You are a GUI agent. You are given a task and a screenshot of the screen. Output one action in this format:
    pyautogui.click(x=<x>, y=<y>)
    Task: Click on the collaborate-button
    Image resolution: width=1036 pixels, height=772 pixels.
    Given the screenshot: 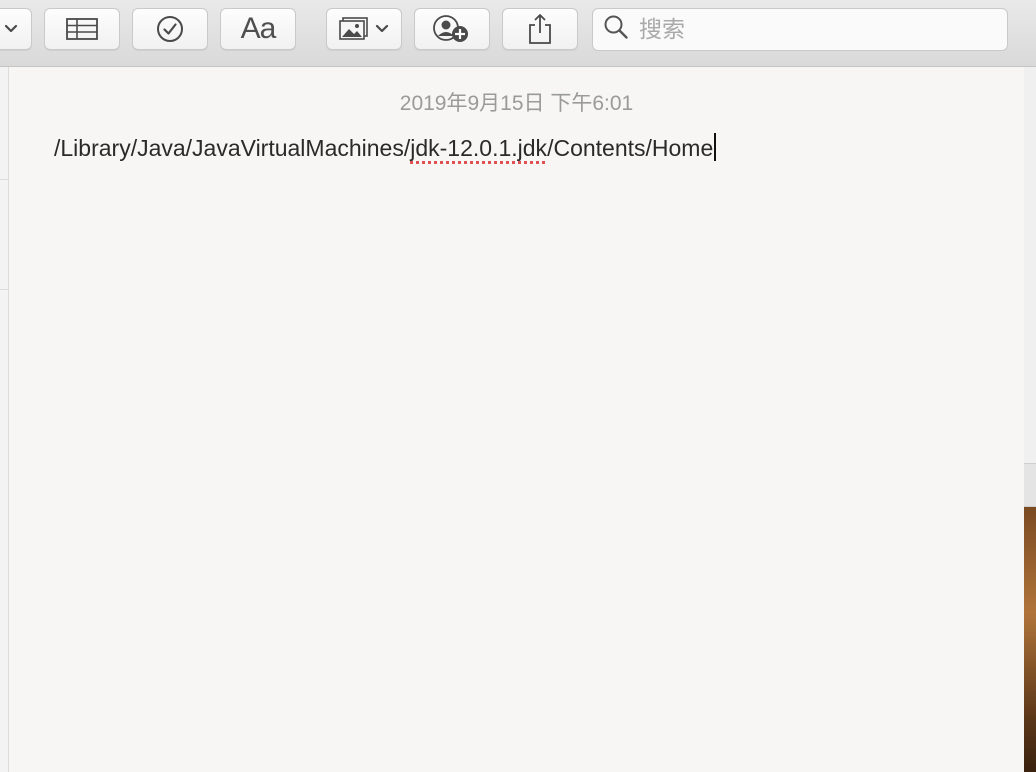 What is the action you would take?
    pyautogui.click(x=452, y=29)
    